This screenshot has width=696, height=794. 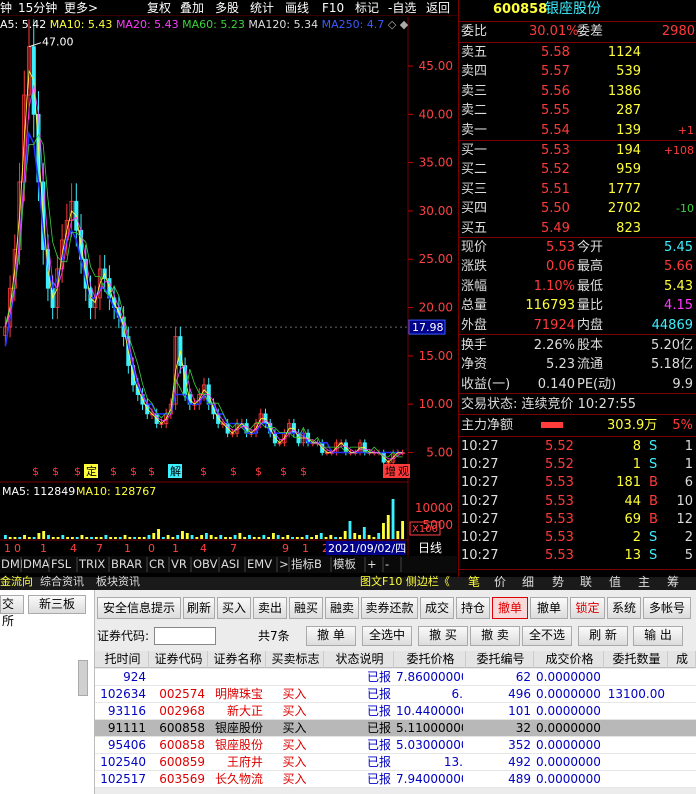 What do you see at coordinates (658, 636) in the screenshot?
I see `order-action-button: 输 出` at bounding box center [658, 636].